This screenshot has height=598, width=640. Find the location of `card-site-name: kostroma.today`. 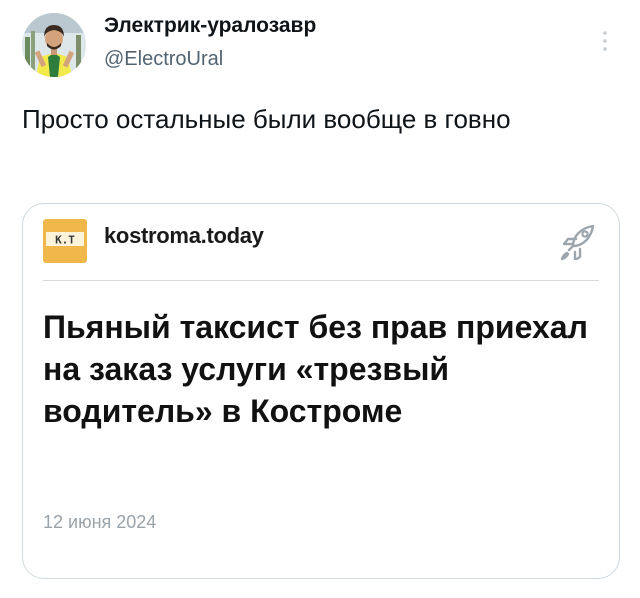

card-site-name: kostroma.today is located at coordinates (184, 236).